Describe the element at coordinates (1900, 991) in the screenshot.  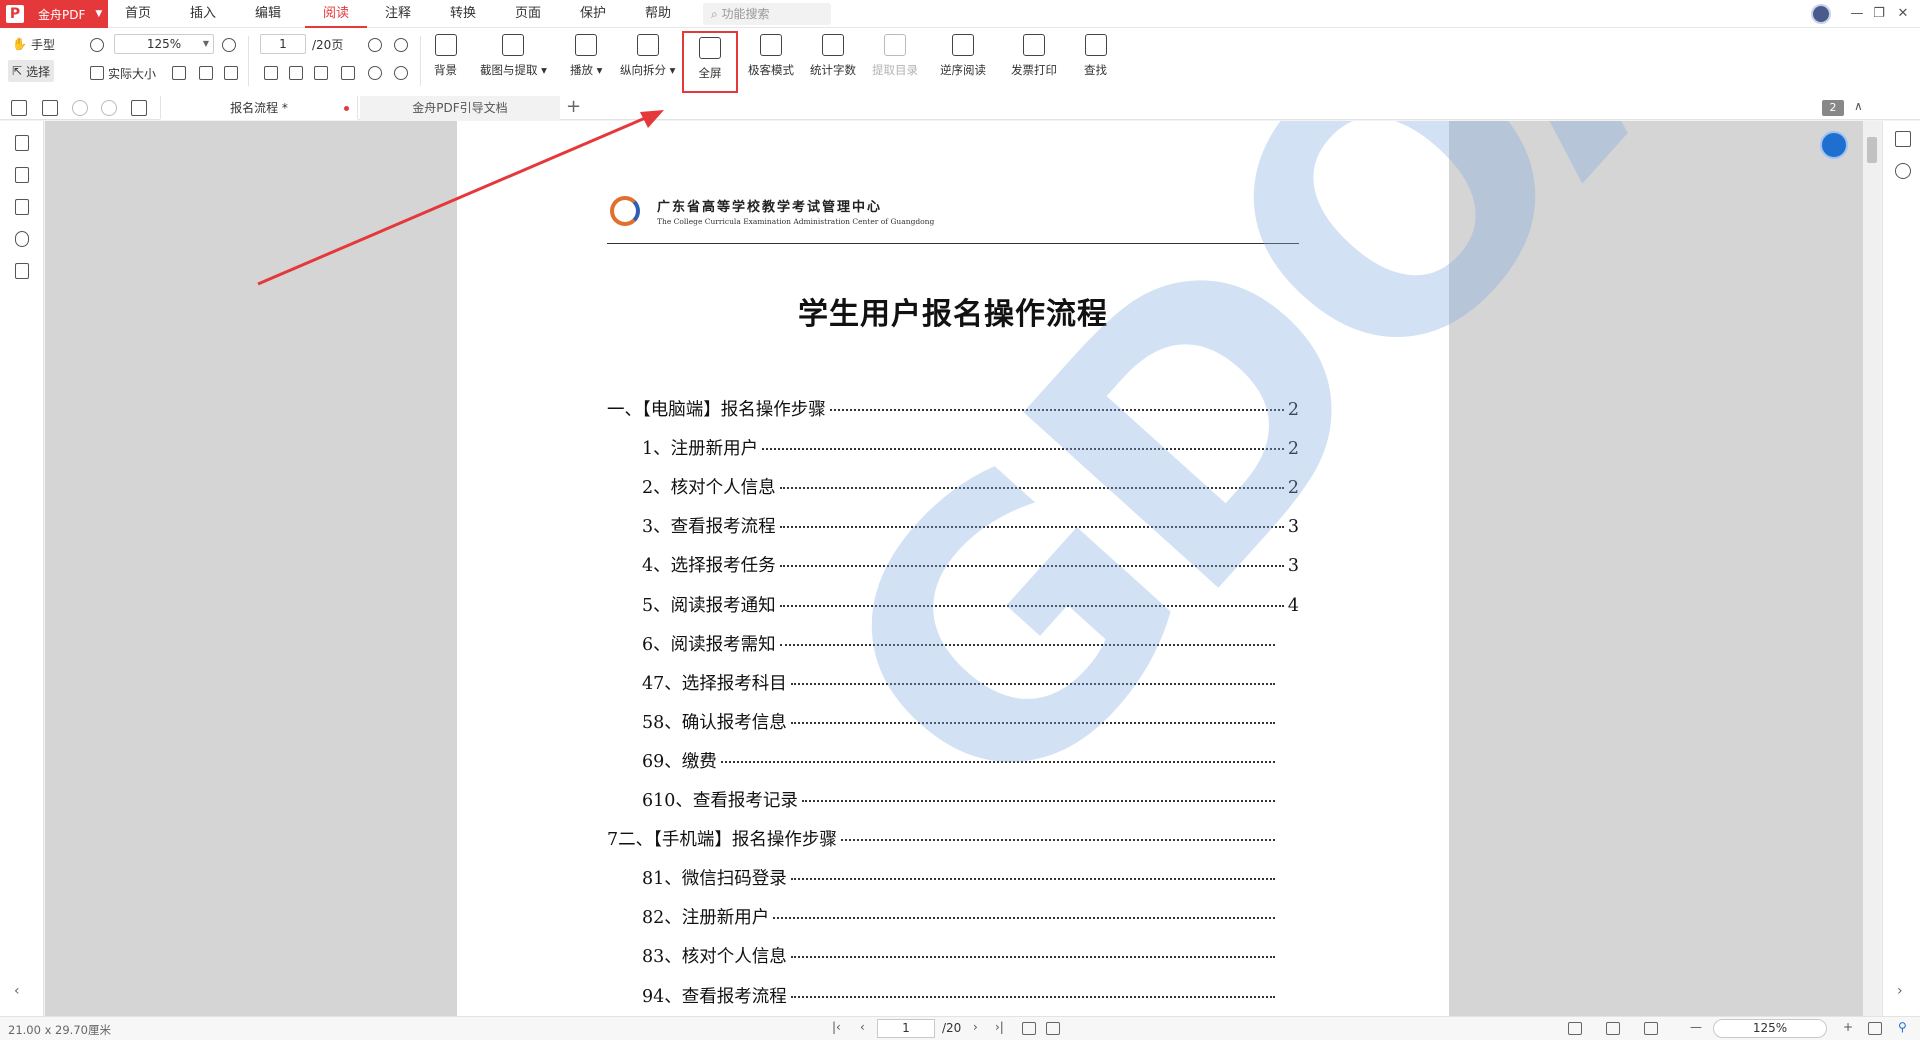
I see `expand-right-icon: ›` at that location.